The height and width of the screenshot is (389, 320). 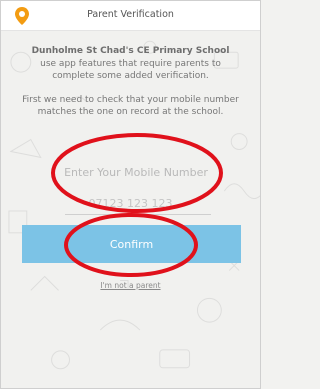 What do you see at coordinates (130, 203) in the screenshot?
I see `example-number-hint: 07123 123 123` at bounding box center [130, 203].